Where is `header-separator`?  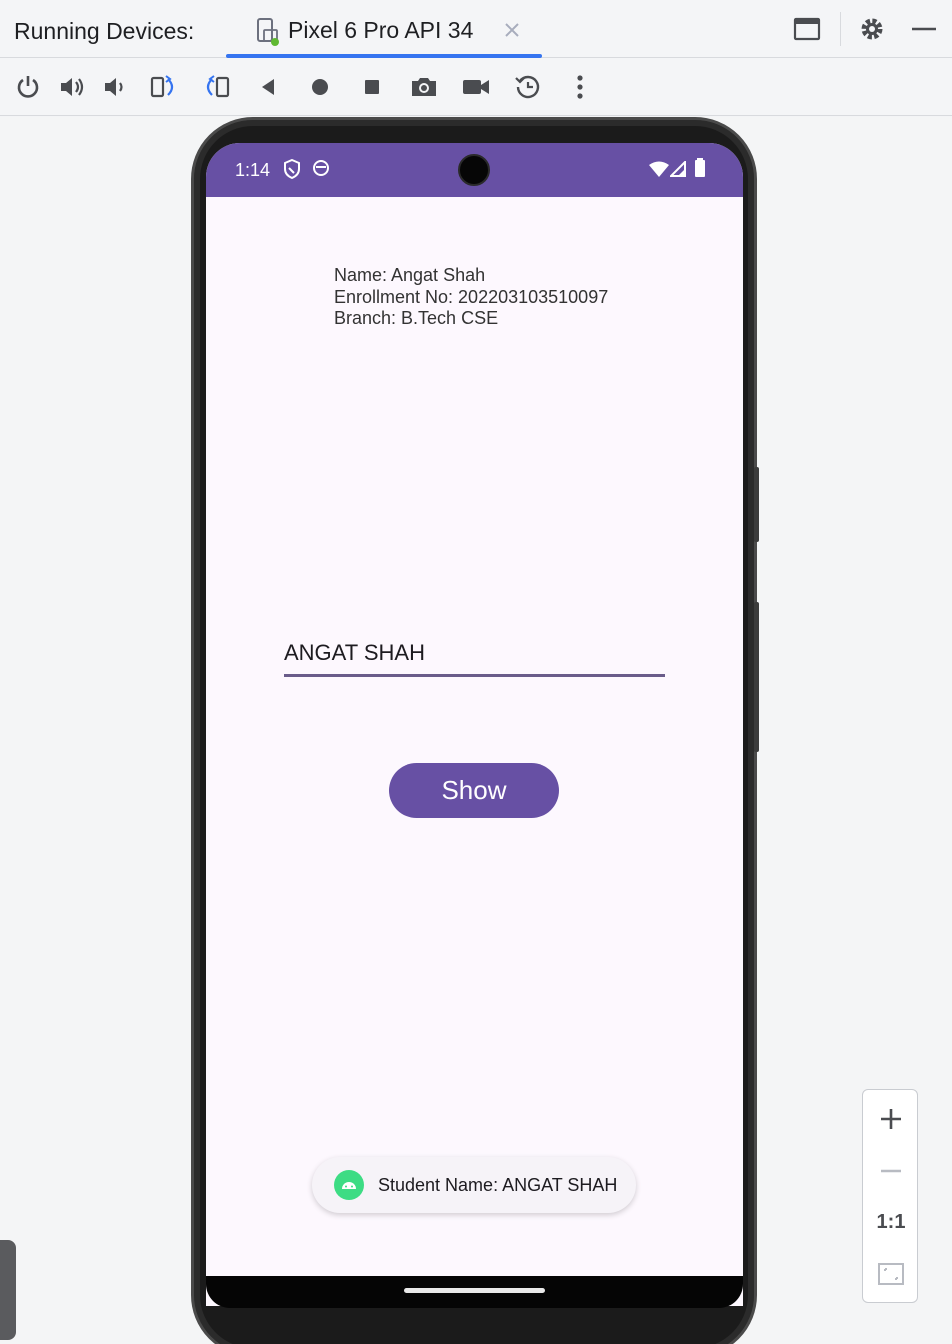 header-separator is located at coordinates (840, 29).